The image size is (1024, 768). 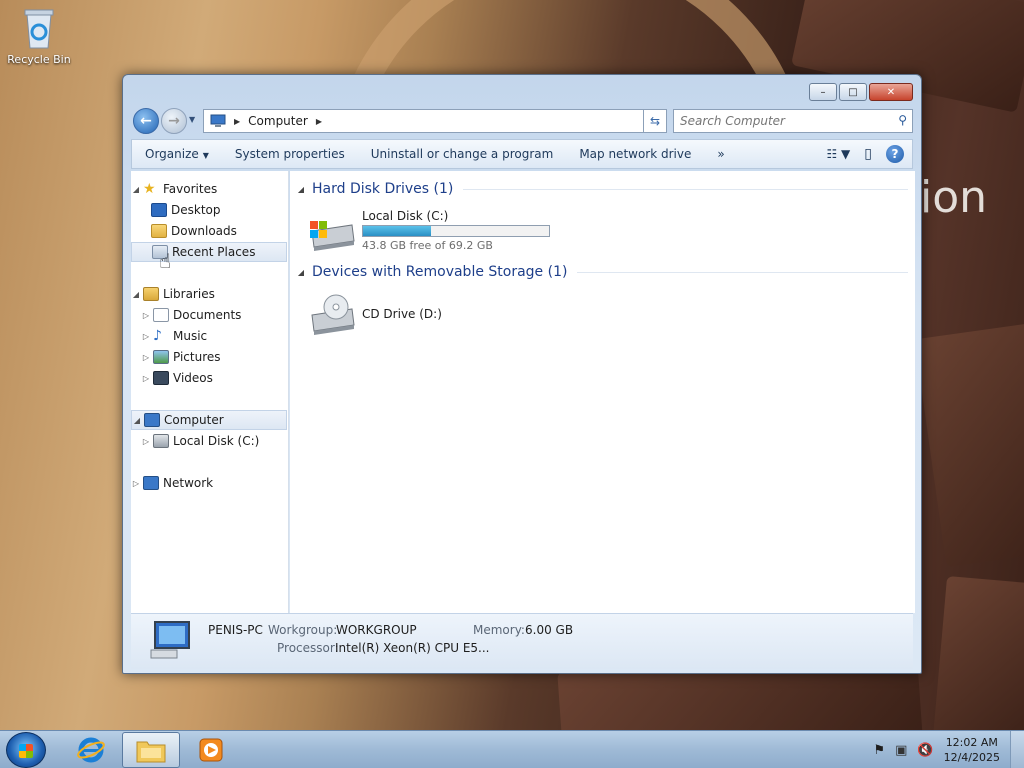 What do you see at coordinates (151, 750) in the screenshot?
I see `taskbar-windows-explorer` at bounding box center [151, 750].